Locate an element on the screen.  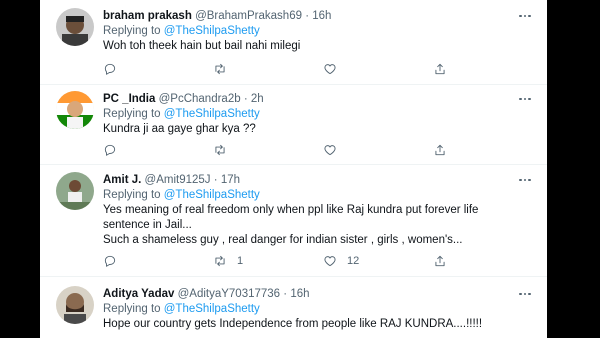
tweet-actions: 1 12 is located at coordinates (288, 261).